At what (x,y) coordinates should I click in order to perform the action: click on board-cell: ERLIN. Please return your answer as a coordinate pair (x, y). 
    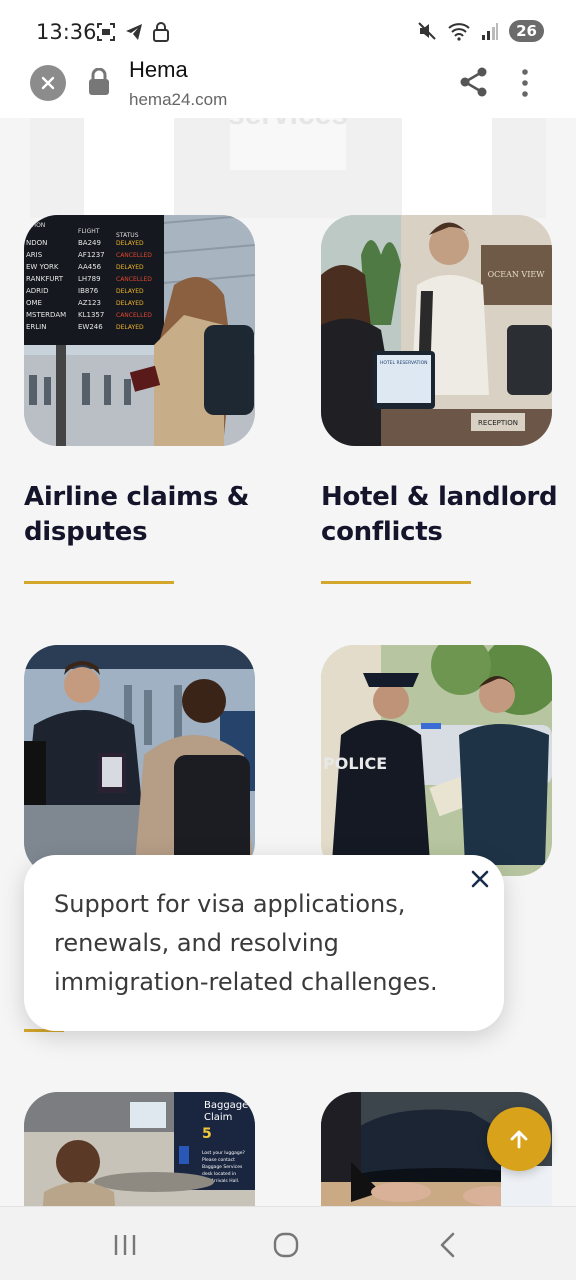
    Looking at the image, I should click on (36, 327).